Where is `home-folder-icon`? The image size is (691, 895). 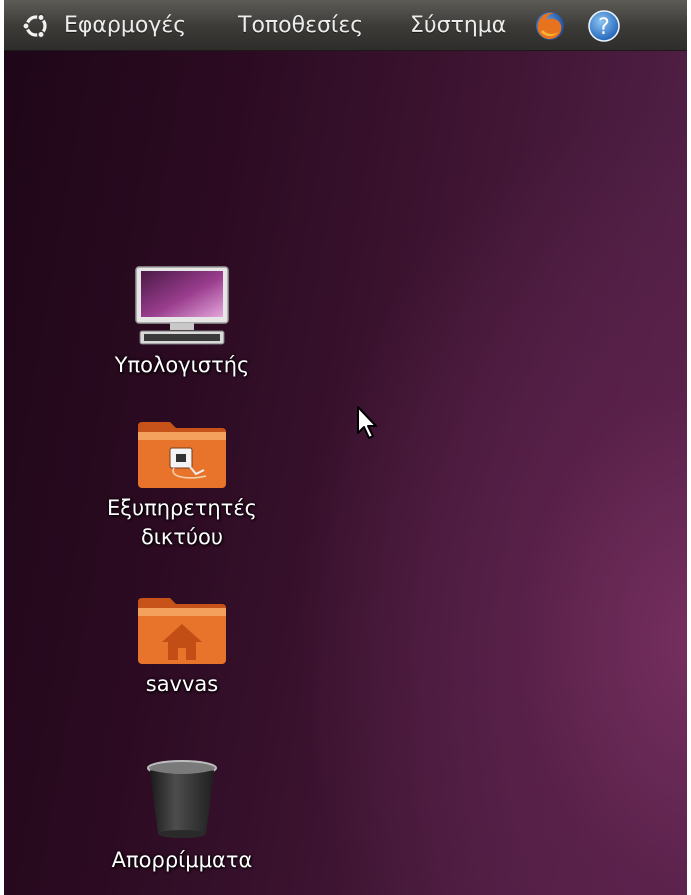
home-folder-icon is located at coordinates (182, 631).